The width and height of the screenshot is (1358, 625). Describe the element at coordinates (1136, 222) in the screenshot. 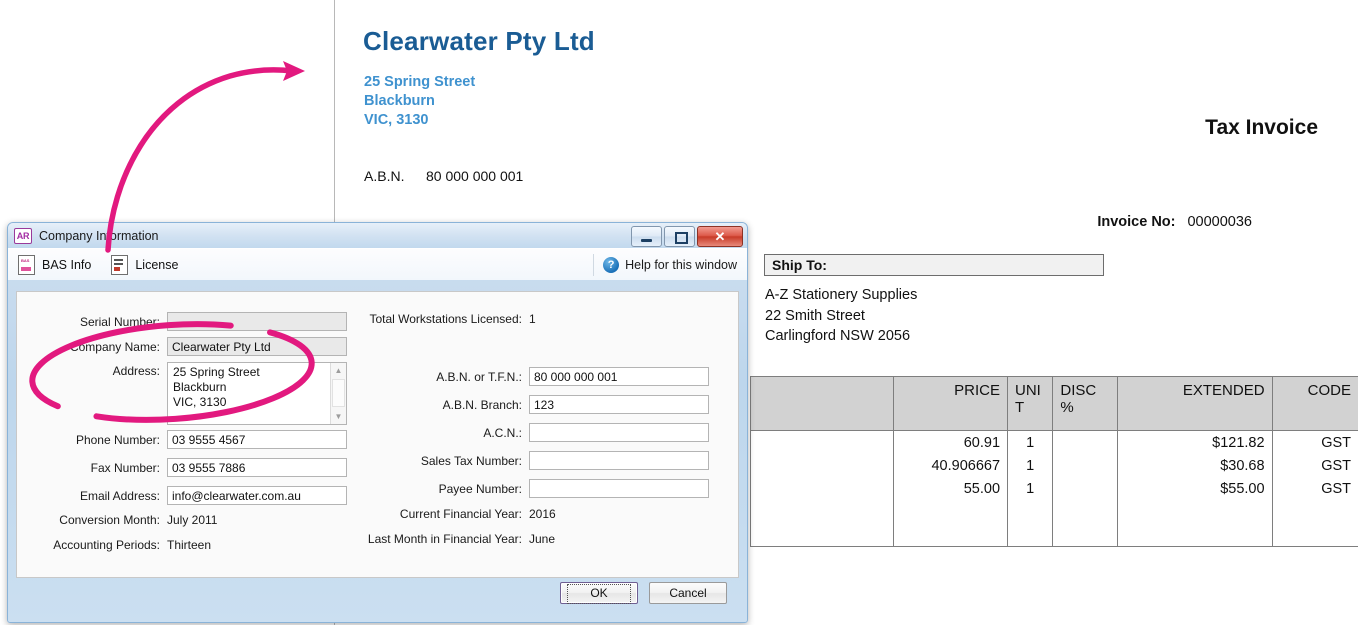

I see `invoice-number-label: Invoice No:` at that location.